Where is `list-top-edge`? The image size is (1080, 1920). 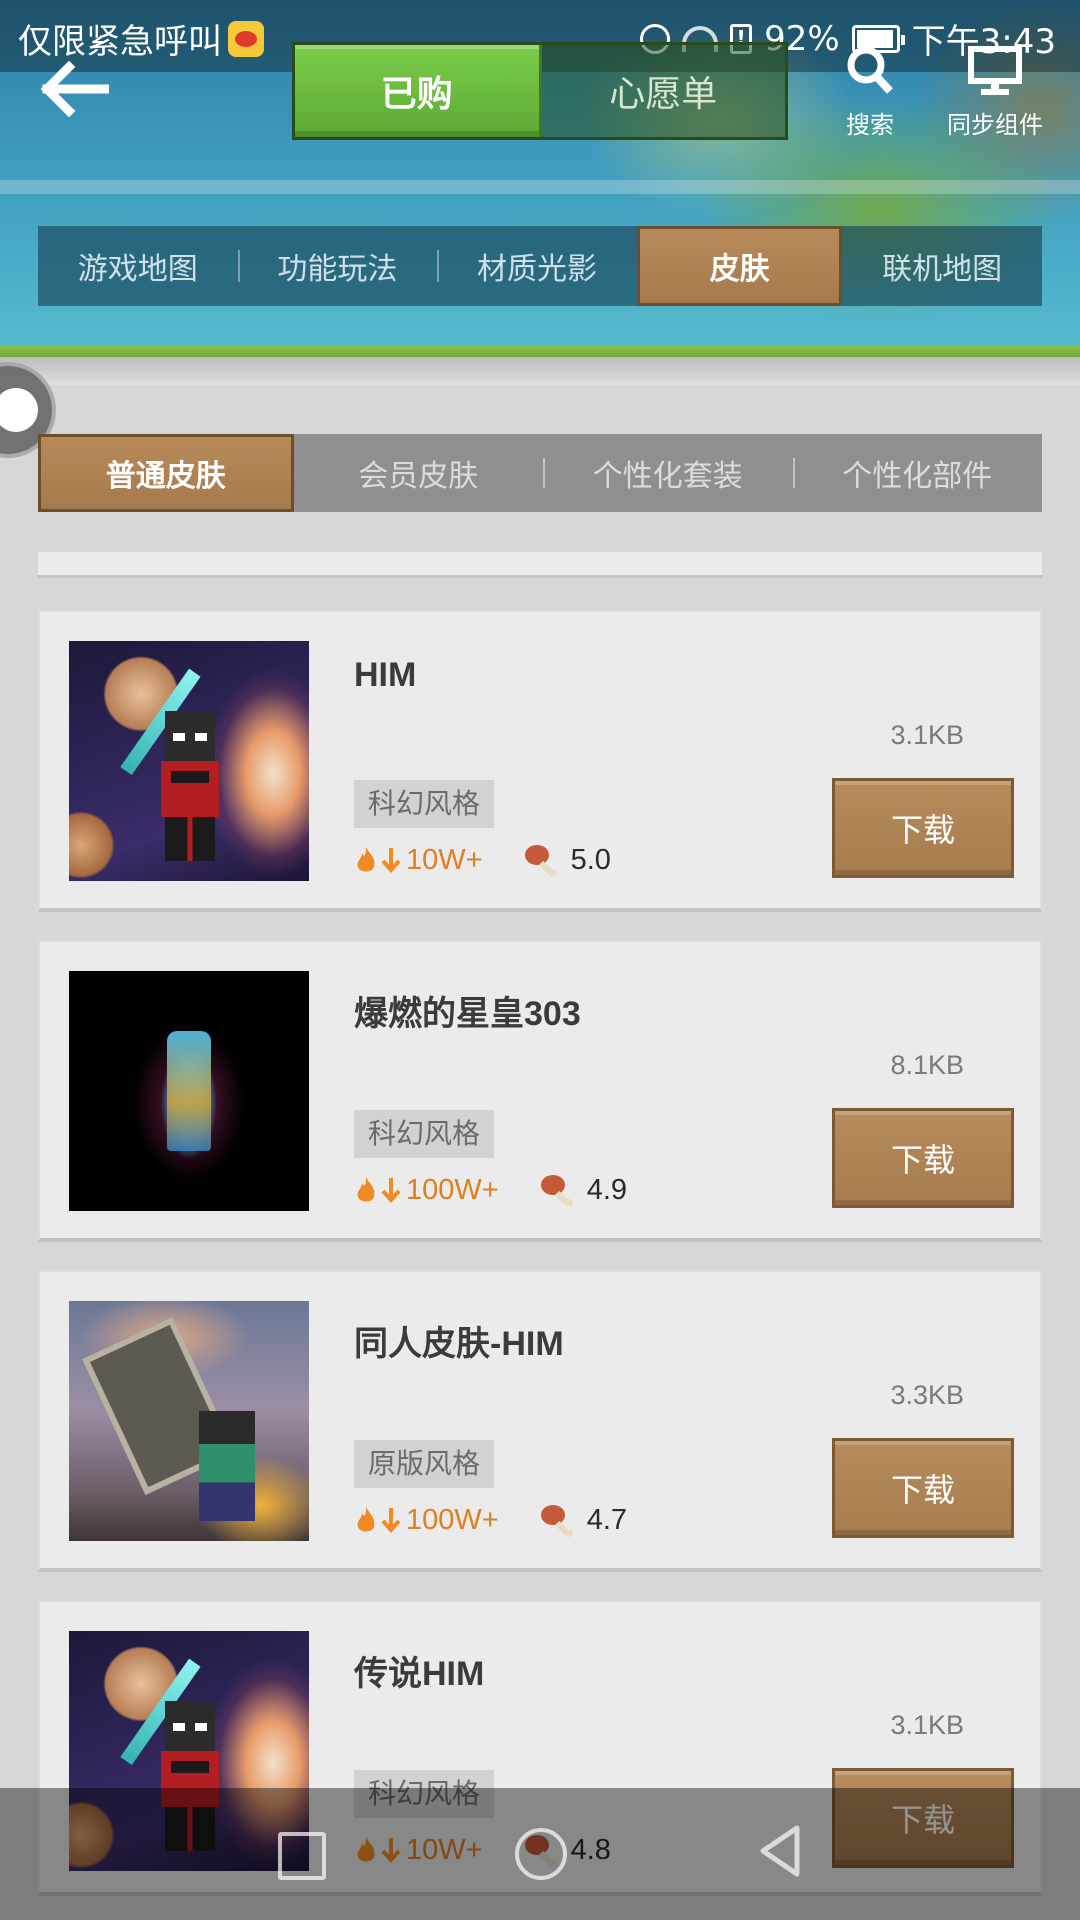 list-top-edge is located at coordinates (540, 565).